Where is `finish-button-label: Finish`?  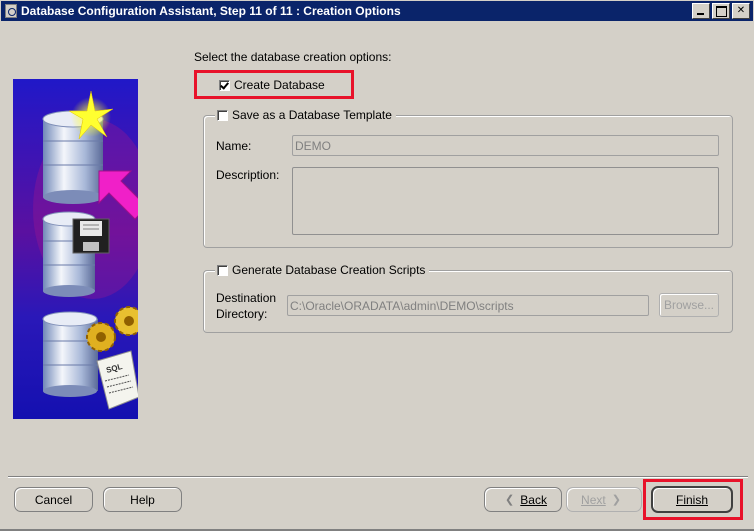
finish-button-label: Finish is located at coordinates (691, 499).